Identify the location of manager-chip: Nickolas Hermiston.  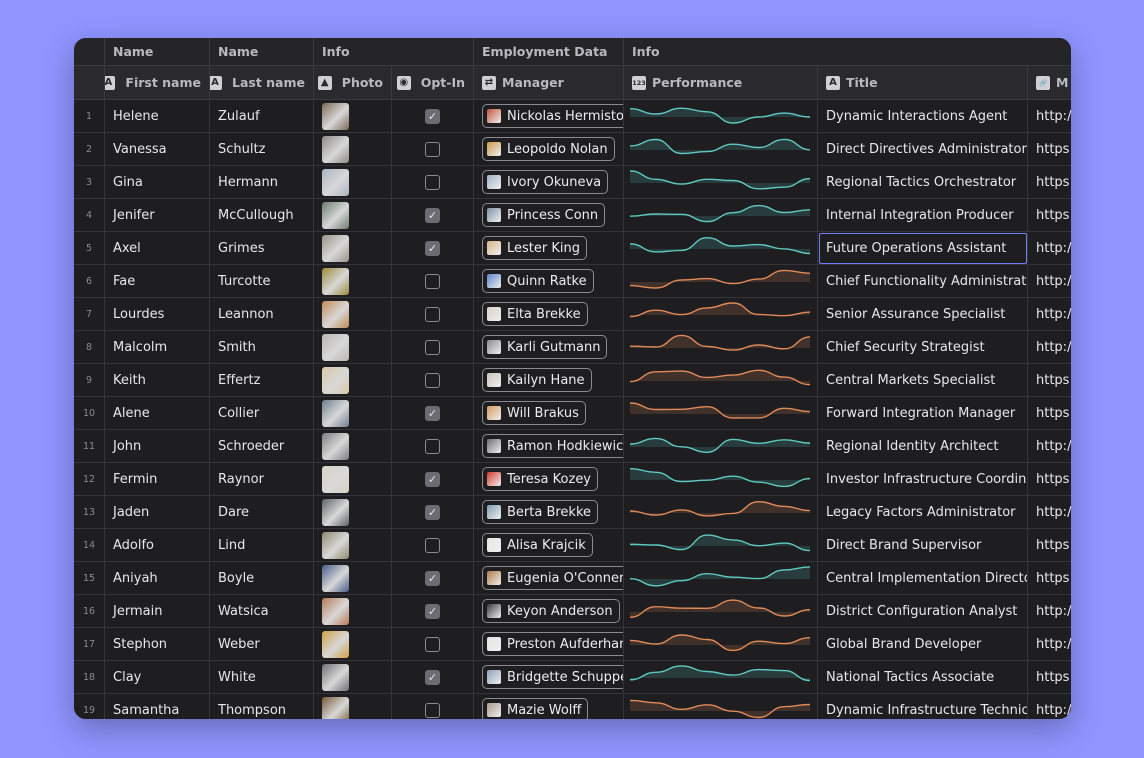
(552, 116).